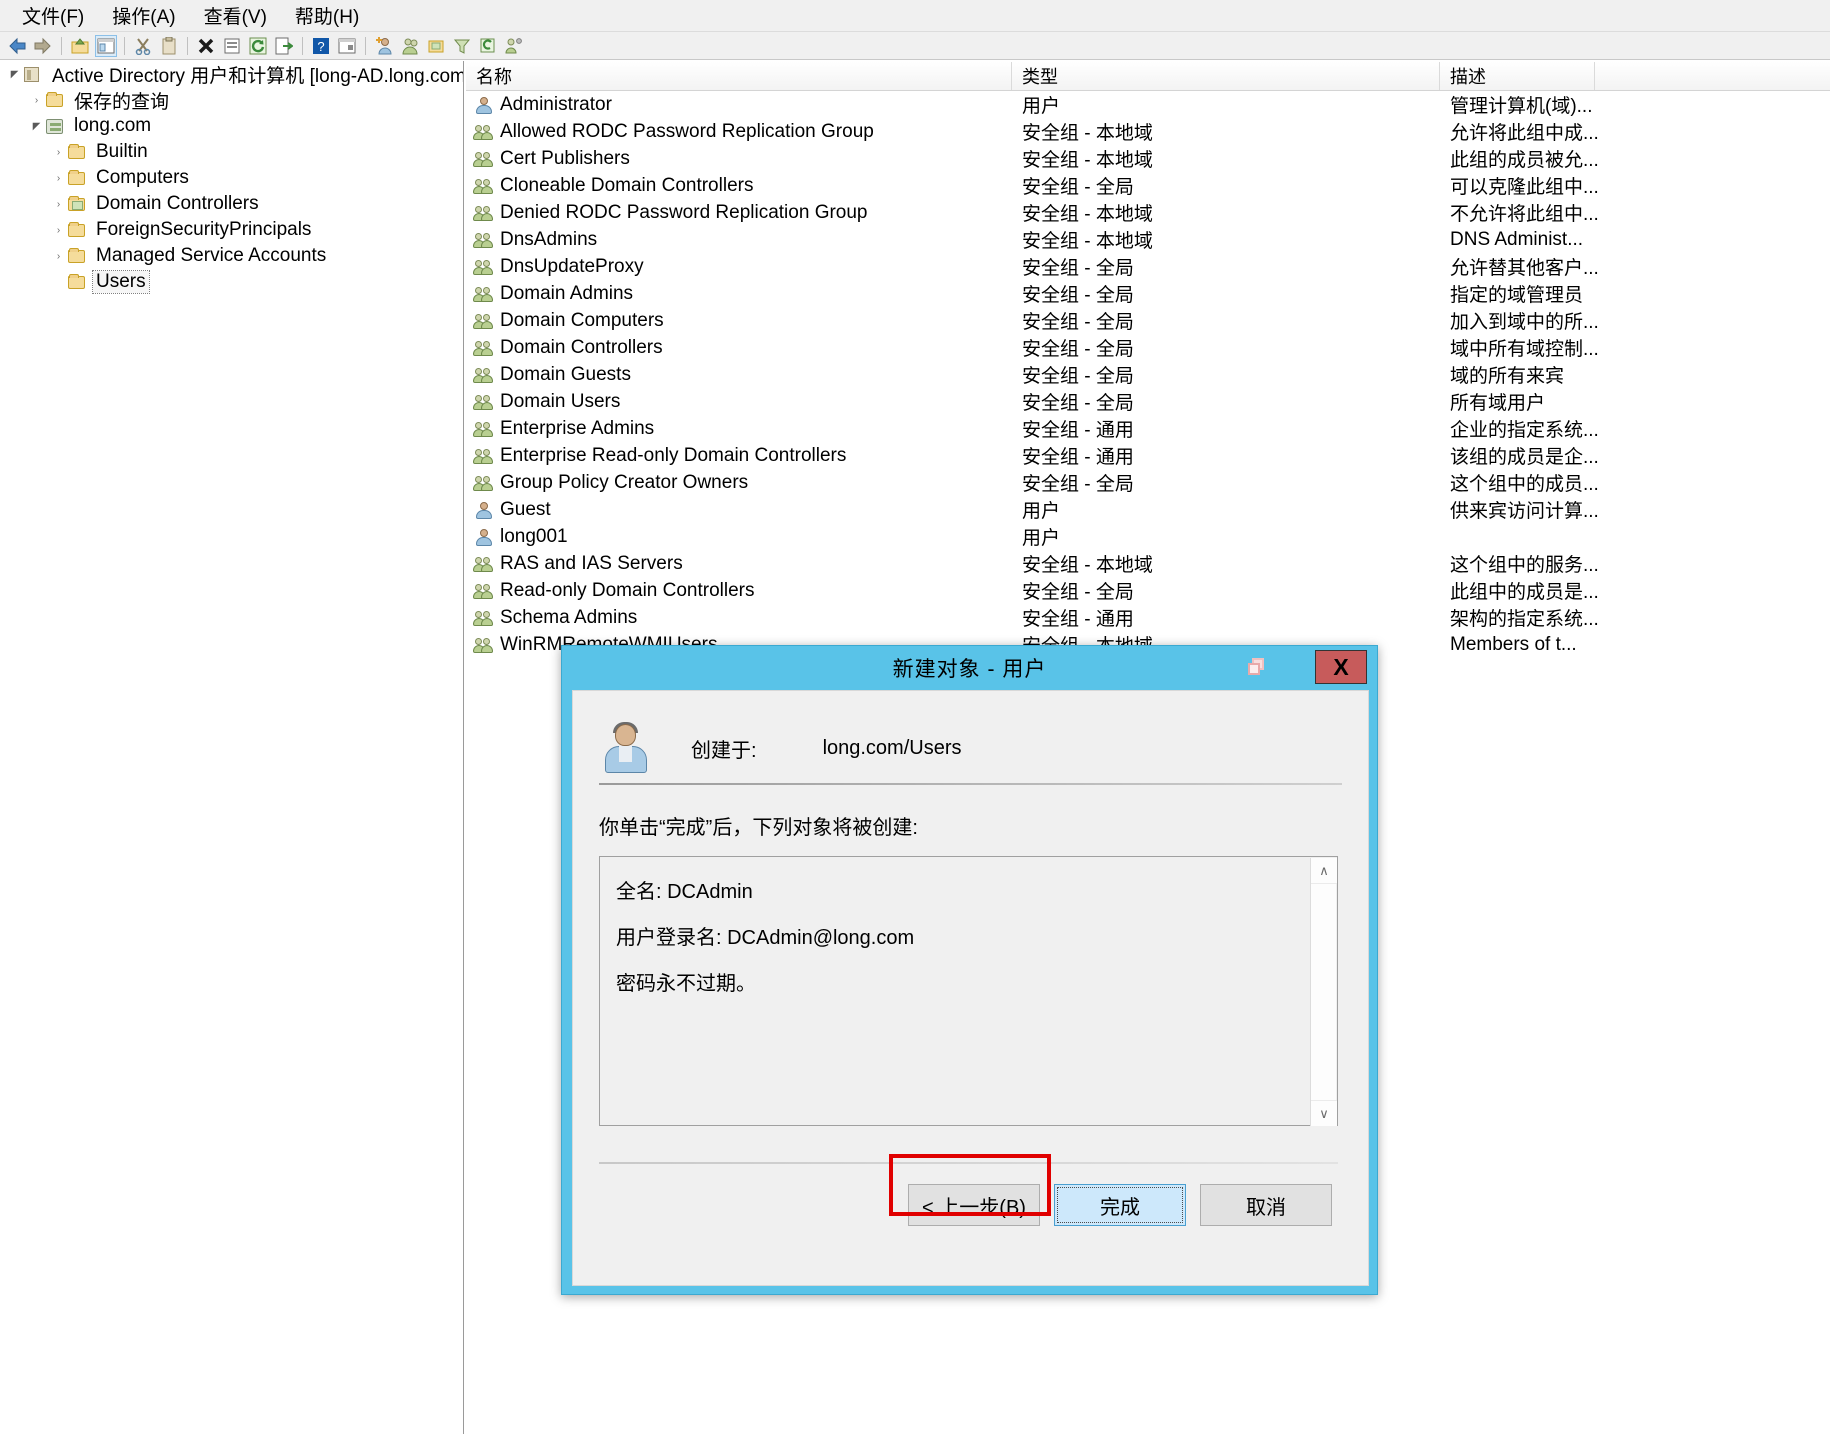 Image resolution: width=1830 pixels, height=1434 pixels. What do you see at coordinates (1517, 76) in the screenshot?
I see `column-header-description: 描述` at bounding box center [1517, 76].